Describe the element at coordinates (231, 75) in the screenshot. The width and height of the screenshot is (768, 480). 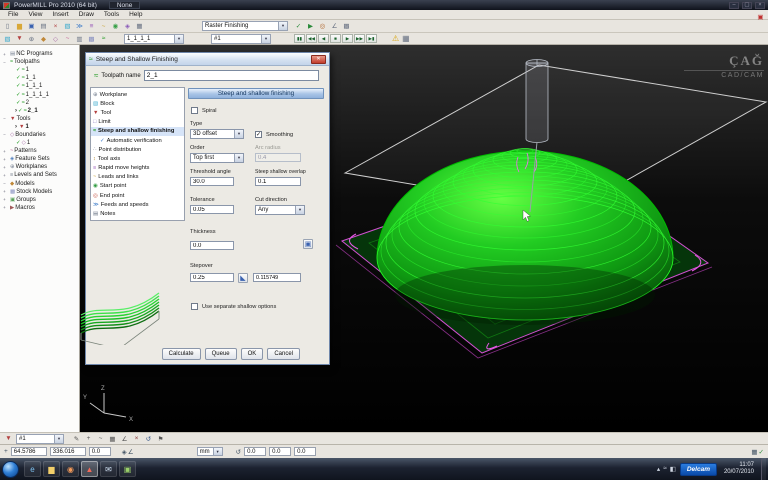
I see `toolpath-name-input` at that location.